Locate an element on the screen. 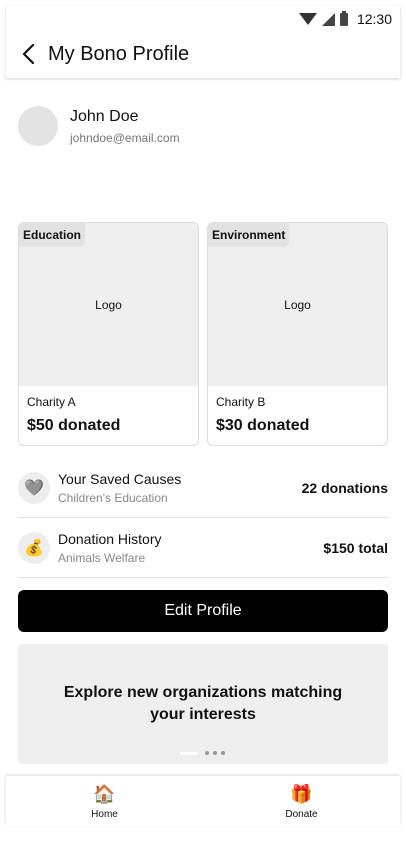 The height and width of the screenshot is (858, 406). status-bar: 12:30 is located at coordinates (345, 19).